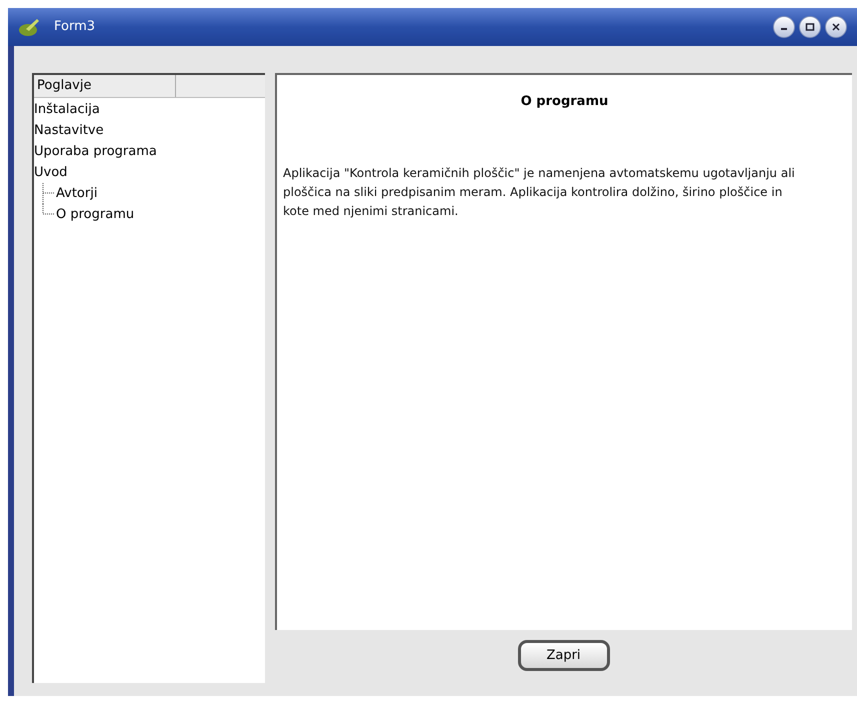 The image size is (857, 702). What do you see at coordinates (565, 102) in the screenshot?
I see `content-heading: O programu` at bounding box center [565, 102].